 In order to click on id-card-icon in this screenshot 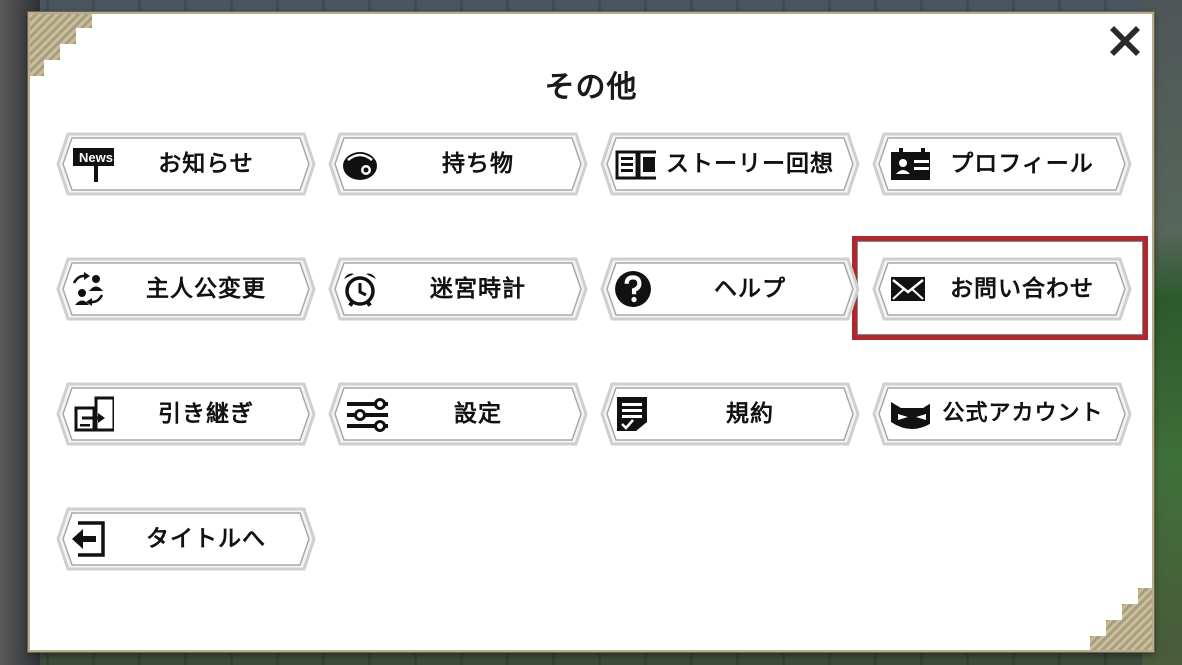, I will do `click(910, 164)`.